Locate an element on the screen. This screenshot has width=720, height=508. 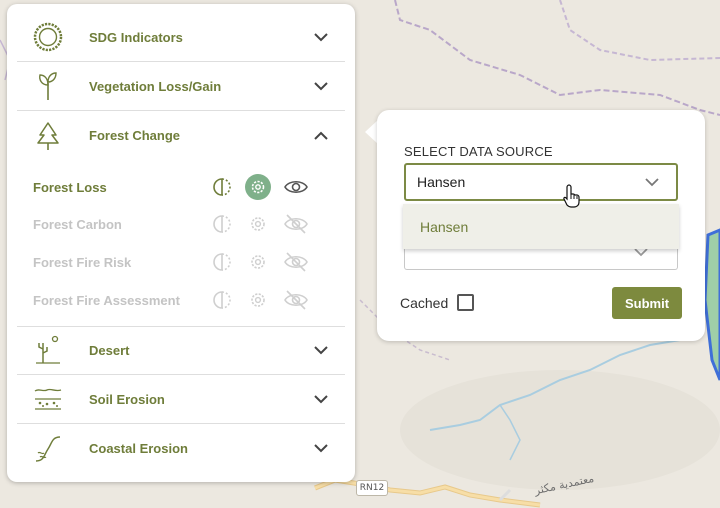
layer-item-forest-fire-risk: Forest Fire Risk is located at coordinates (178, 262).